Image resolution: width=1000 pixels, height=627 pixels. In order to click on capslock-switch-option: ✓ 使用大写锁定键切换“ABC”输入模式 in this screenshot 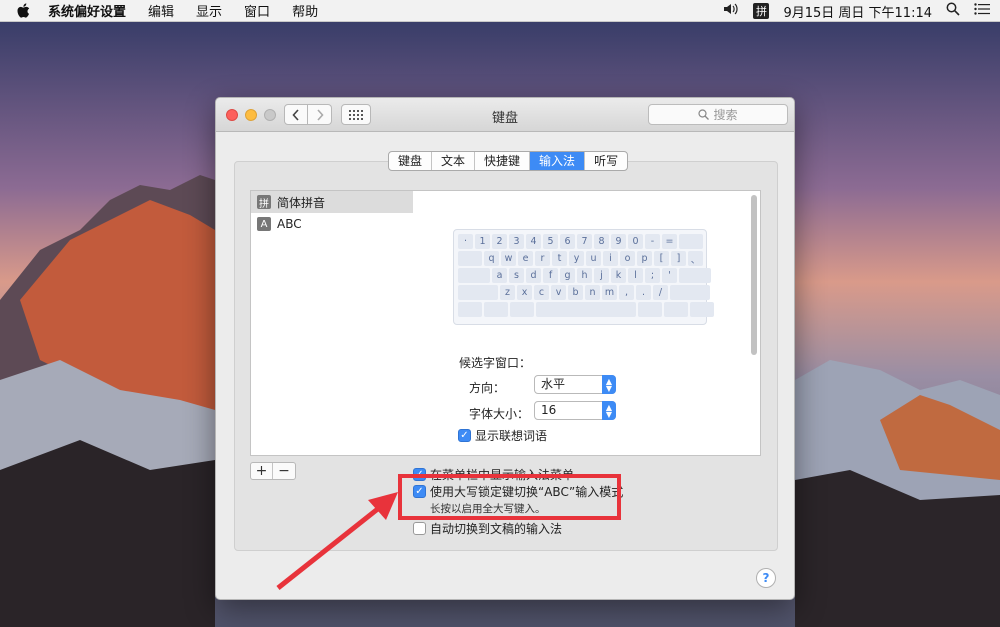, I will do `click(518, 491)`.